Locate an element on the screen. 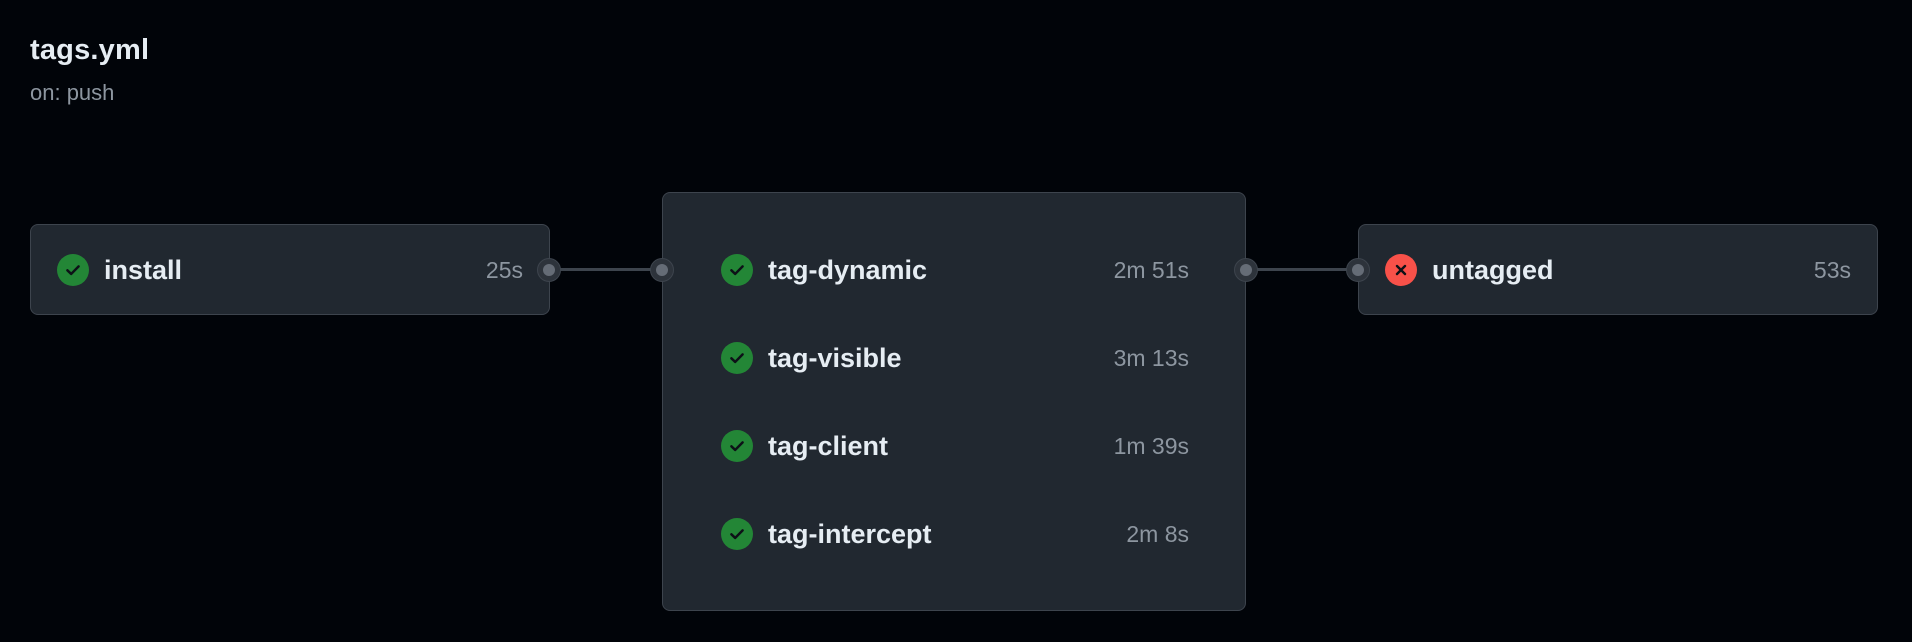 Image resolution: width=1912 pixels, height=642 pixels. job-install: install 25s is located at coordinates (290, 269).